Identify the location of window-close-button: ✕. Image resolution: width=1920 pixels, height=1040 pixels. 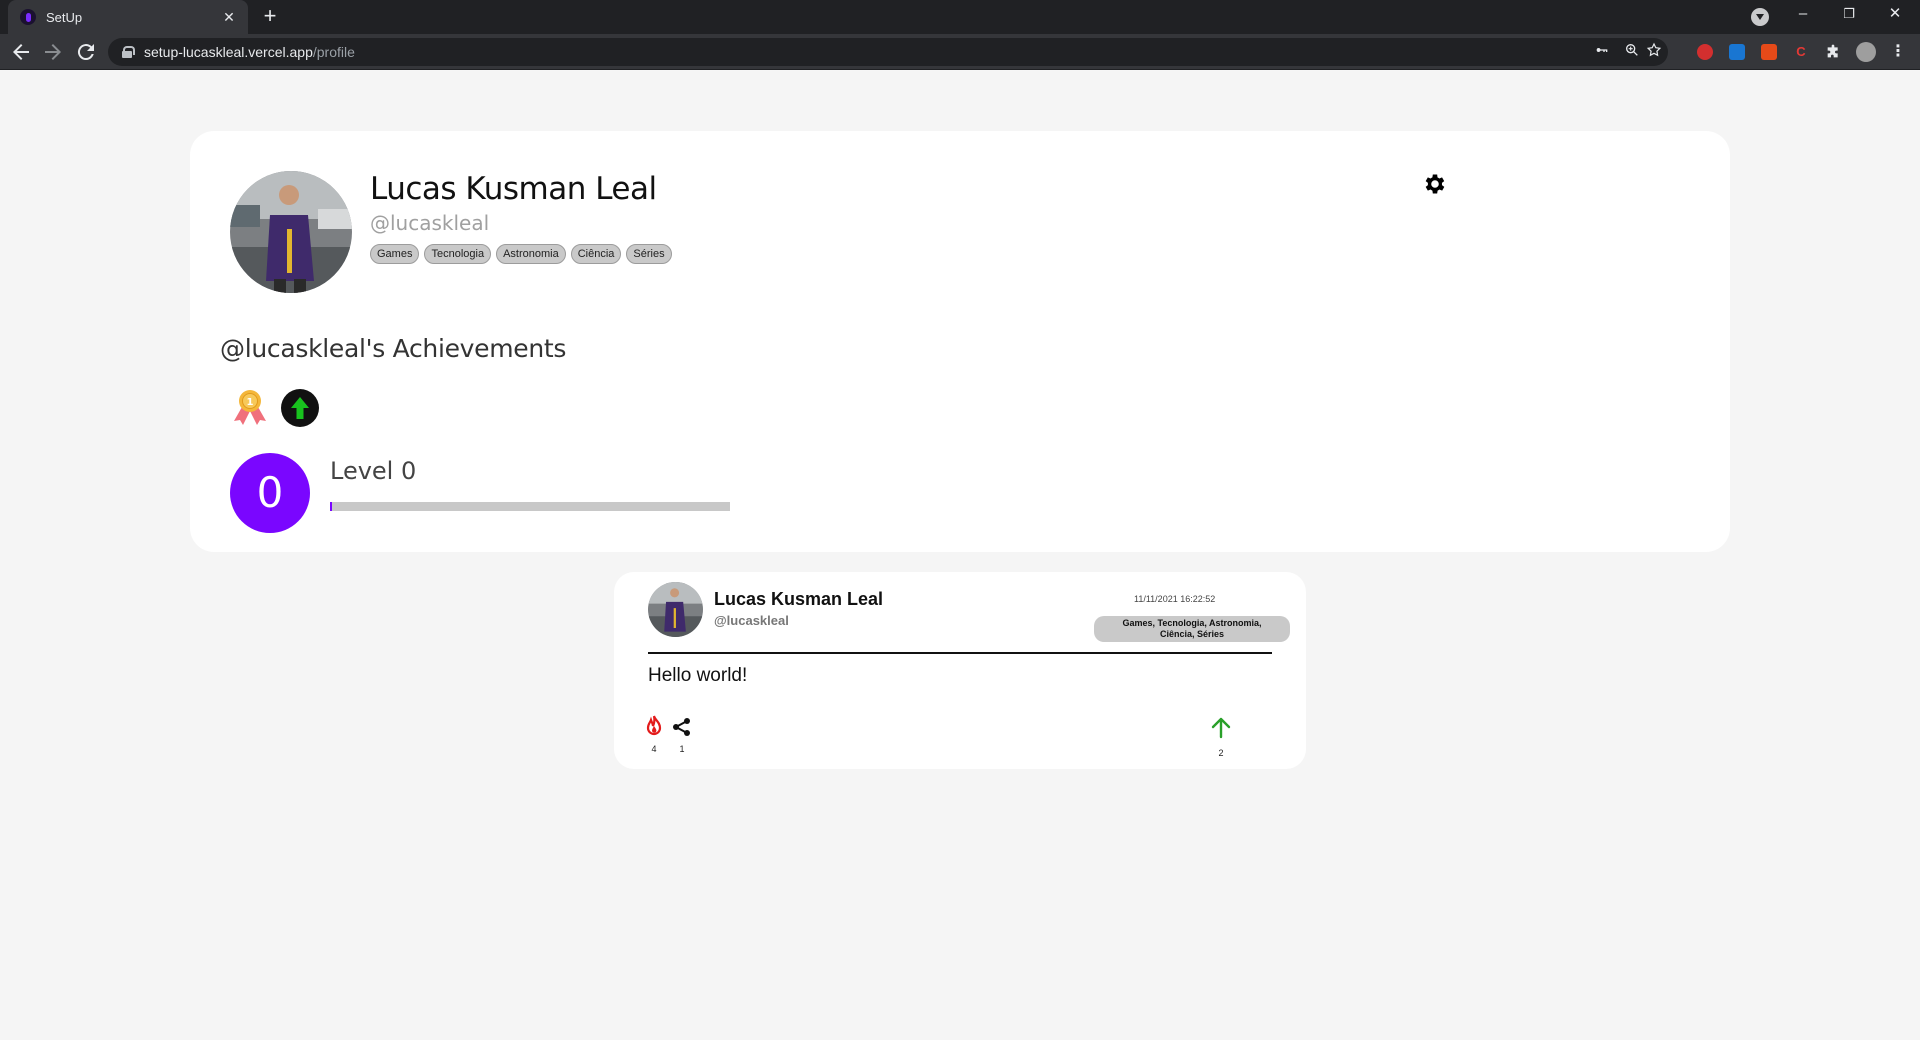
(1895, 14).